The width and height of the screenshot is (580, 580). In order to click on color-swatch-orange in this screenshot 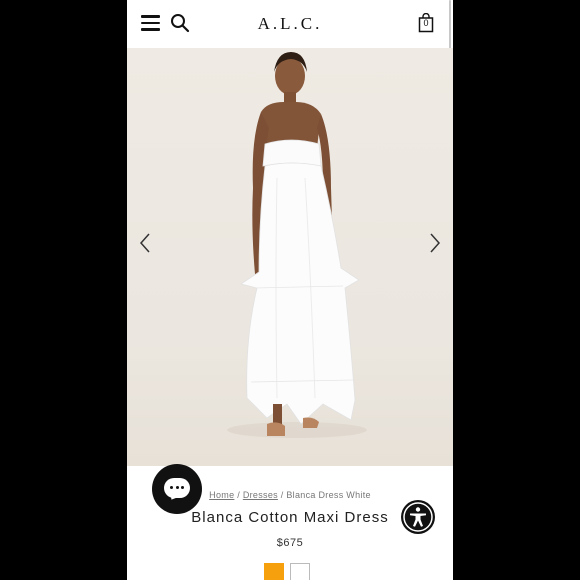, I will do `click(274, 571)`.